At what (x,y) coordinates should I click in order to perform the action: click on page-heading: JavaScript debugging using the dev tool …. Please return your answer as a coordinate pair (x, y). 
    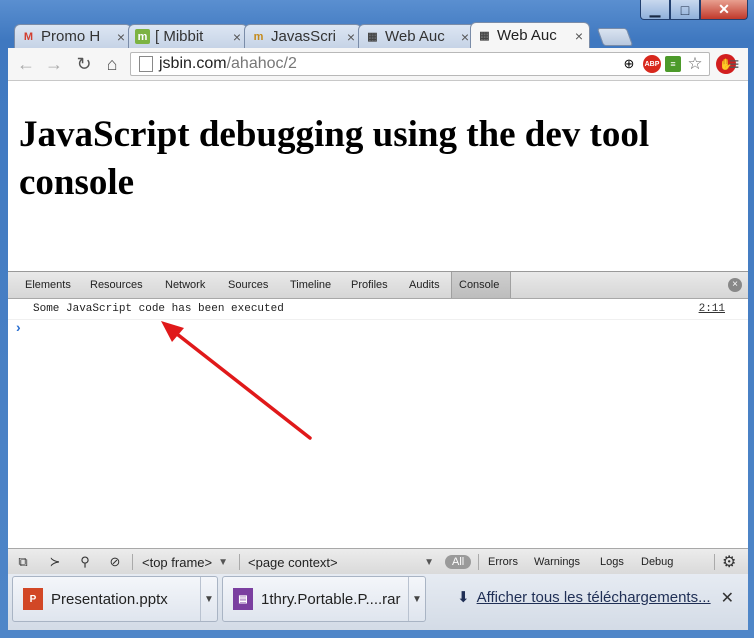
    Looking at the image, I should click on (334, 158).